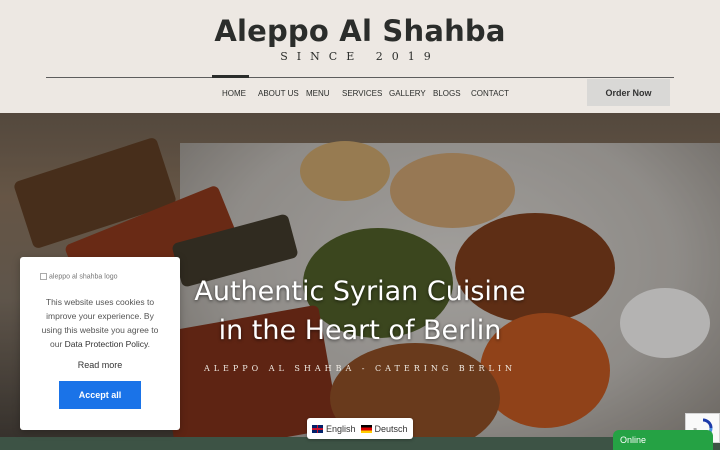  What do you see at coordinates (100, 365) in the screenshot?
I see `read-more-link: Read more` at bounding box center [100, 365].